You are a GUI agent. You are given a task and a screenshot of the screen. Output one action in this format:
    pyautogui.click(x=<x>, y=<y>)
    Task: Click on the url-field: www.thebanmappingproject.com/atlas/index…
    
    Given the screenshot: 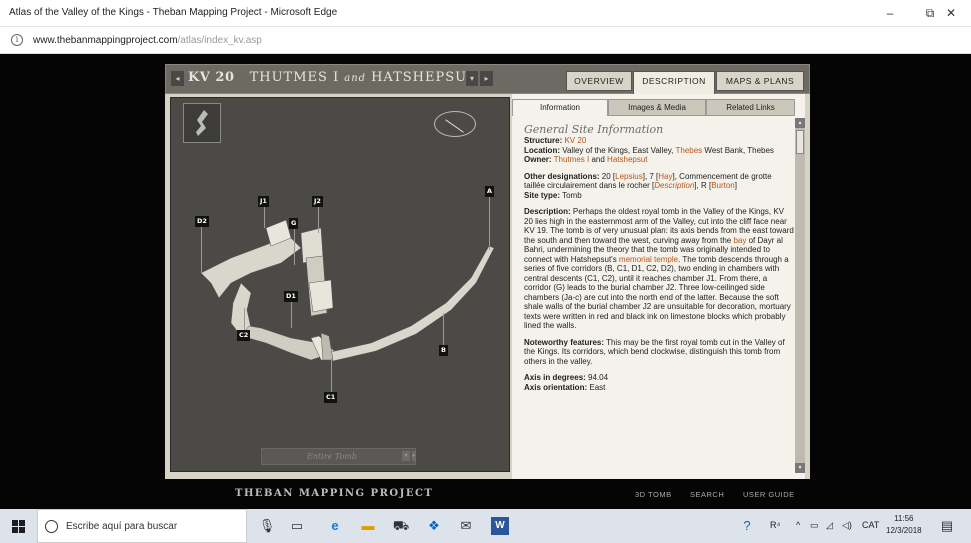 What is the action you would take?
    pyautogui.click(x=147, y=40)
    